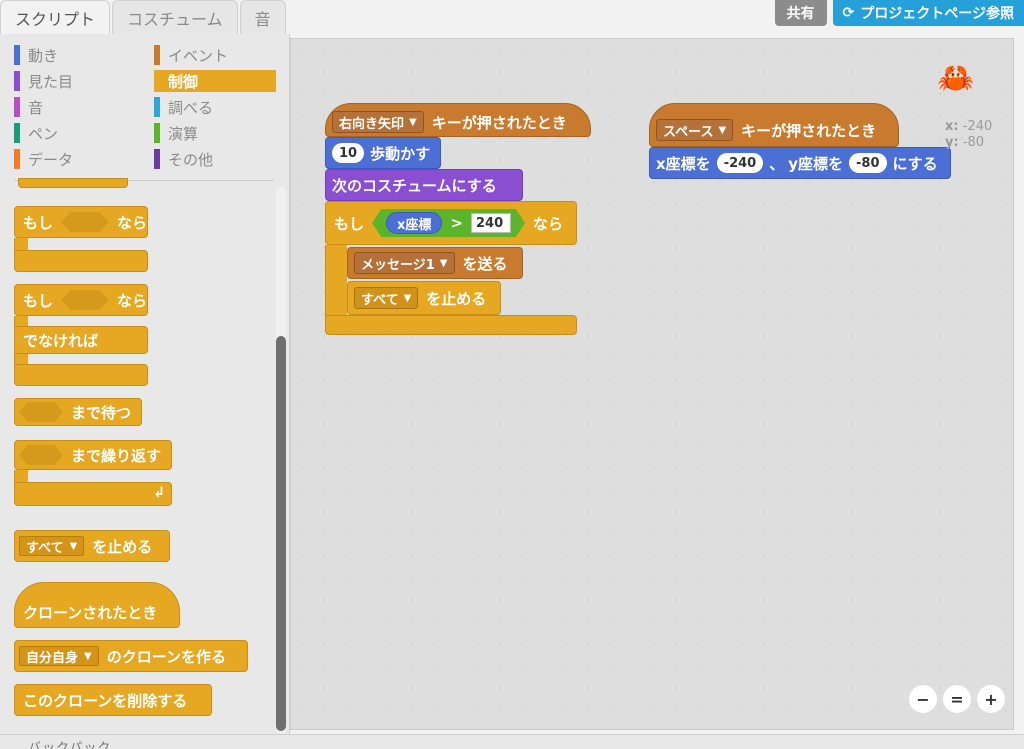 The height and width of the screenshot is (749, 1024). I want to click on category-events: イベント, so click(191, 55).